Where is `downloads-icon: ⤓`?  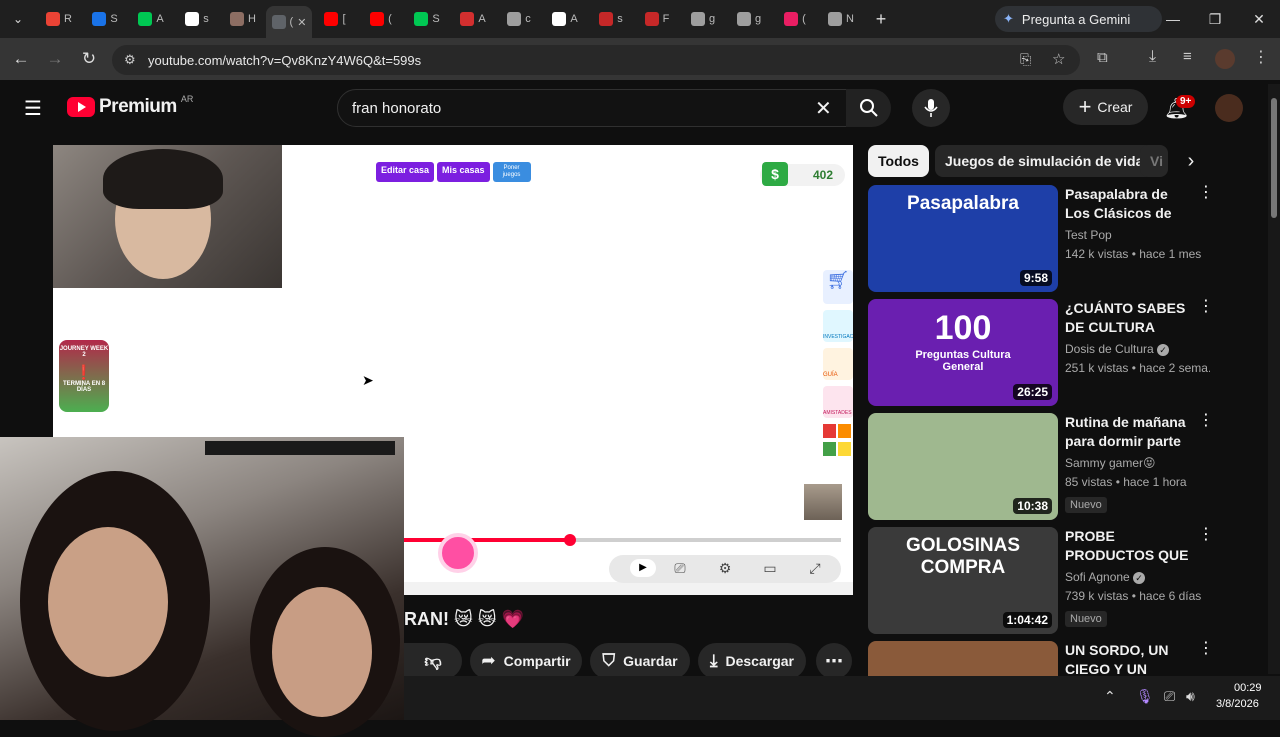
downloads-icon: ⤓ is located at coordinates (1152, 57).